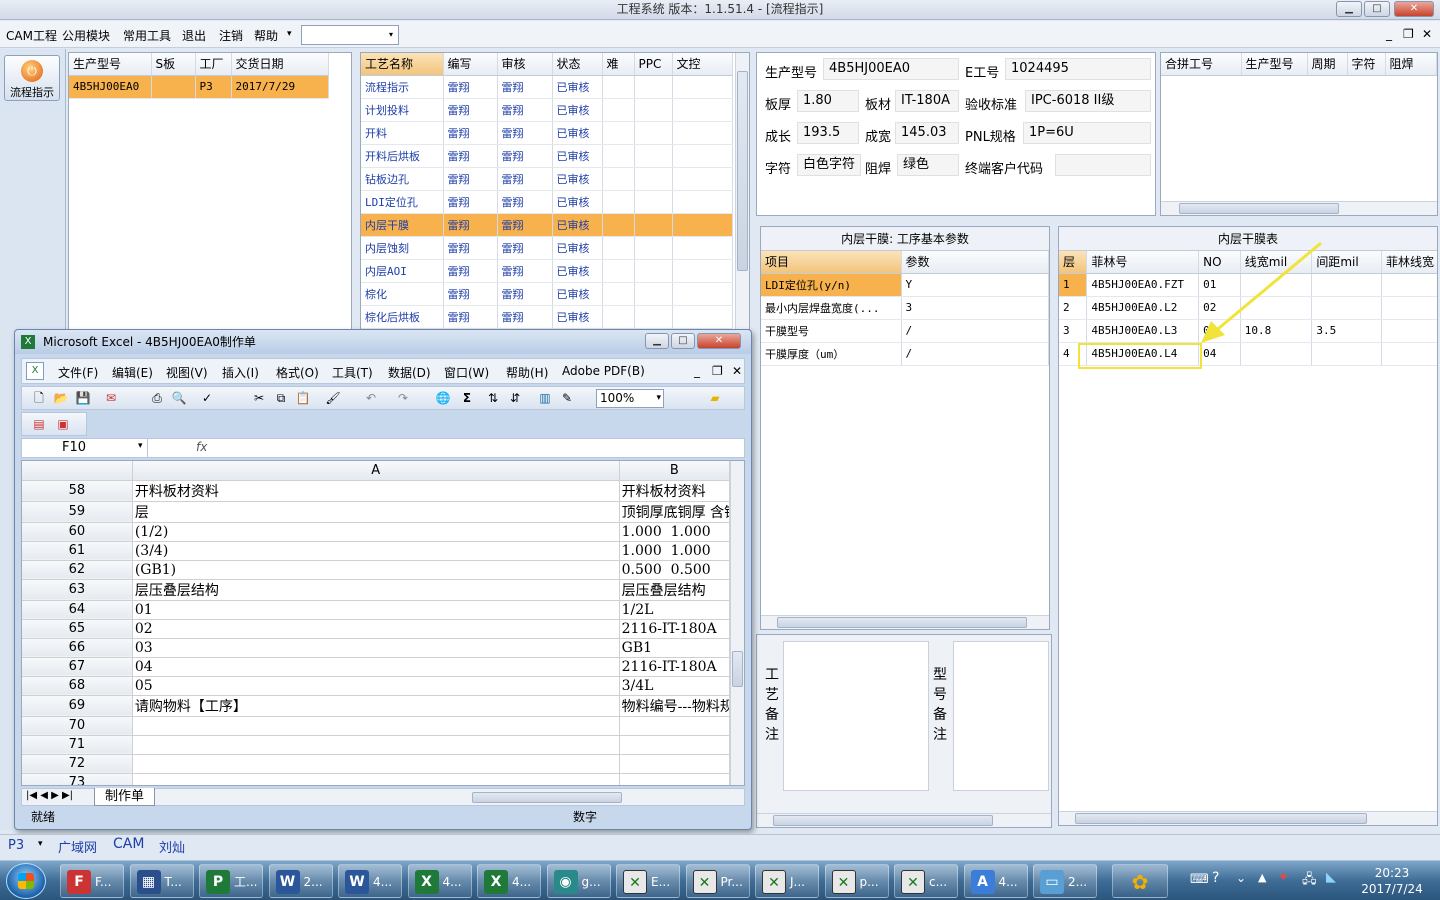 This screenshot has width=1440, height=900. I want to click on cell: 流程指示, so click(402, 87).